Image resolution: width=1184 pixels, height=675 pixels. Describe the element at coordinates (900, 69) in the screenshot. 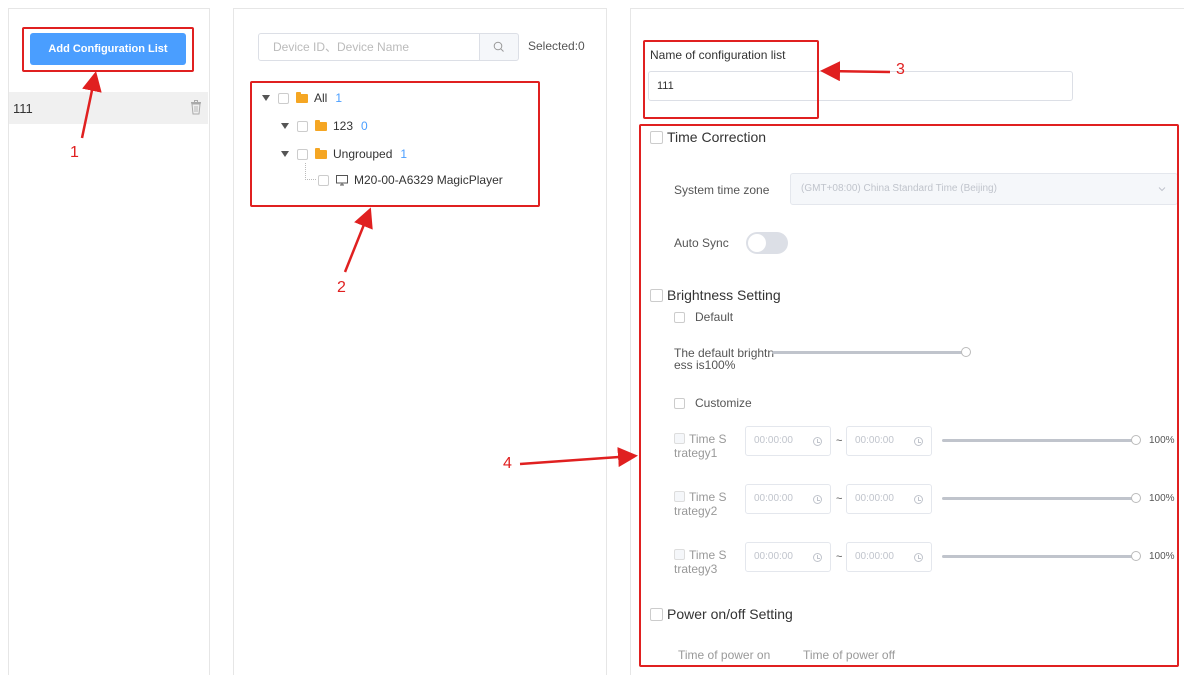

I see `annotation-label-3: 3` at that location.